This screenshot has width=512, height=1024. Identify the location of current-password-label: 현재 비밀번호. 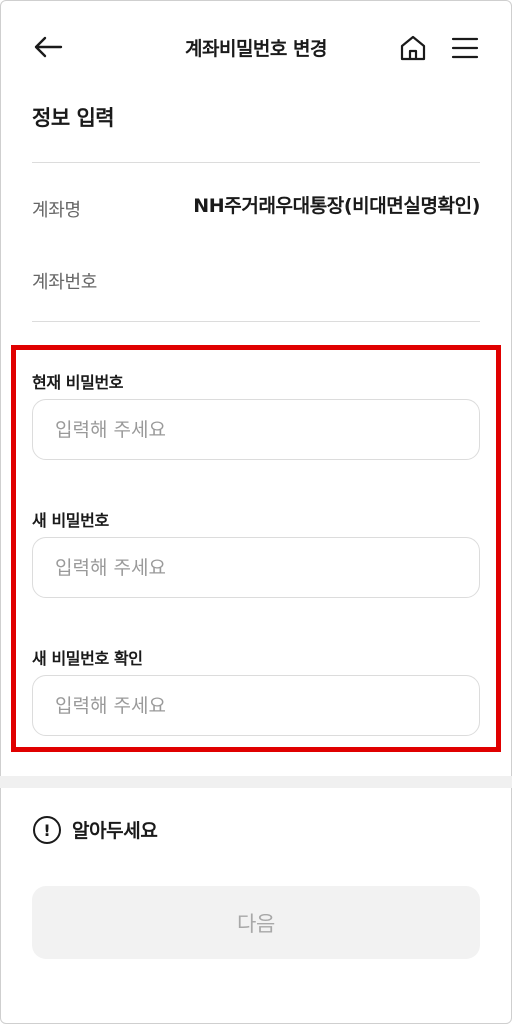
(78, 382).